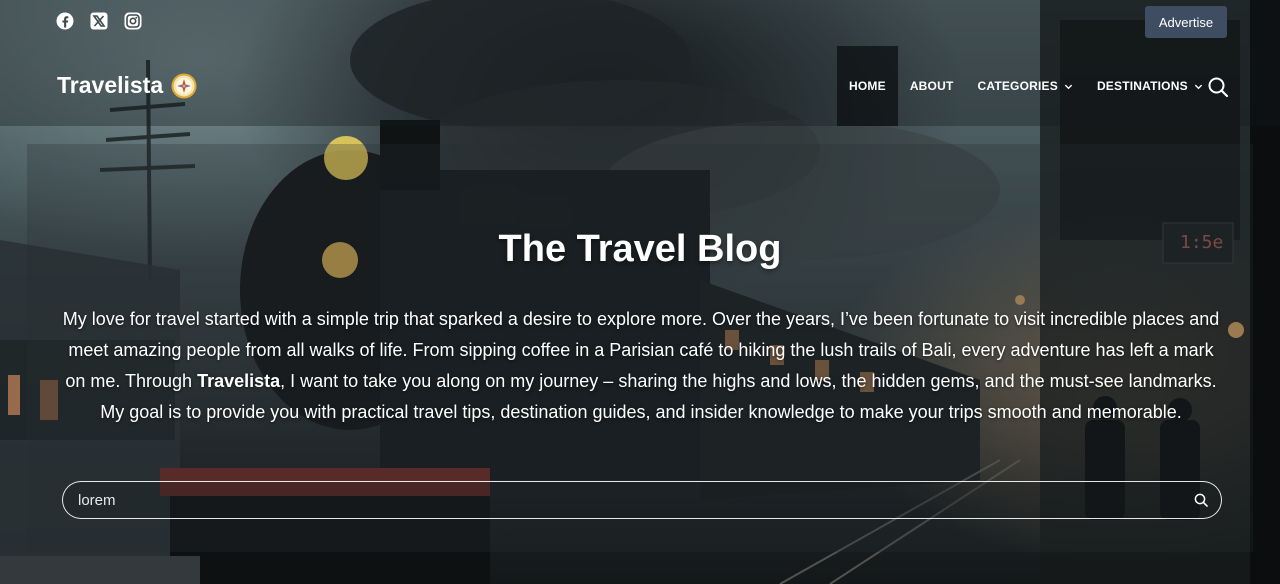 The width and height of the screenshot is (1280, 584). What do you see at coordinates (640, 249) in the screenshot?
I see `hero-title: The Travel Blog` at bounding box center [640, 249].